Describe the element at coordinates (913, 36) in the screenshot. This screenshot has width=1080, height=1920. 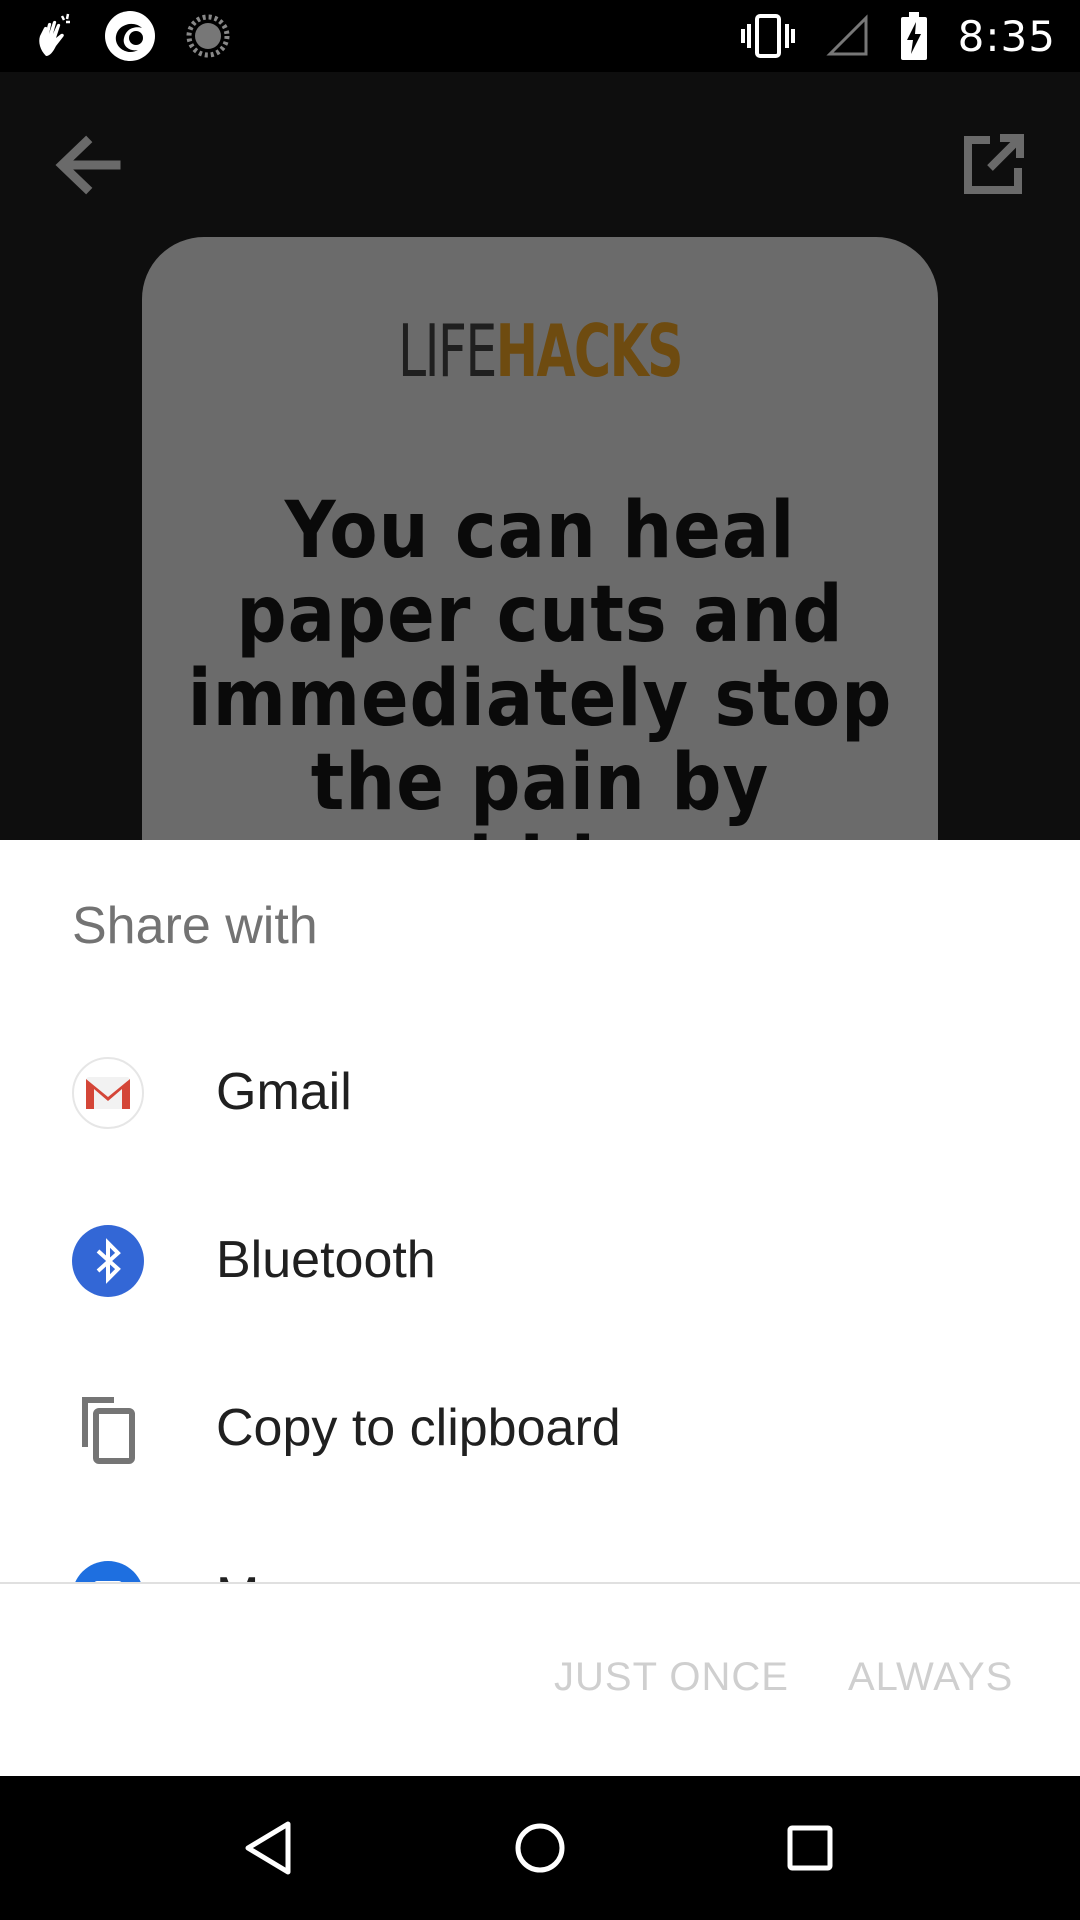
I see `battery-charging-icon` at that location.